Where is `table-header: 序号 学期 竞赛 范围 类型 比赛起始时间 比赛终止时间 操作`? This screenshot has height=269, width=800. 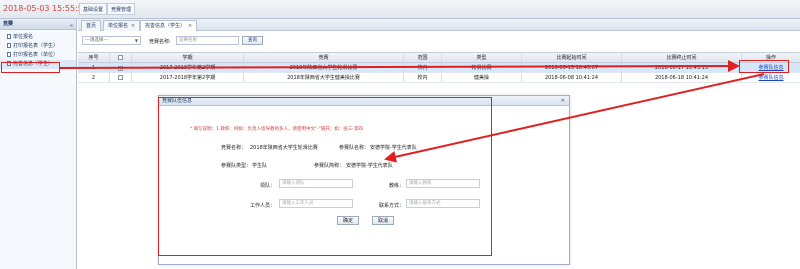 table-header: 序号 学期 竞赛 范围 类型 比赛起始时间 比赛终止时间 操作 is located at coordinates (439, 57).